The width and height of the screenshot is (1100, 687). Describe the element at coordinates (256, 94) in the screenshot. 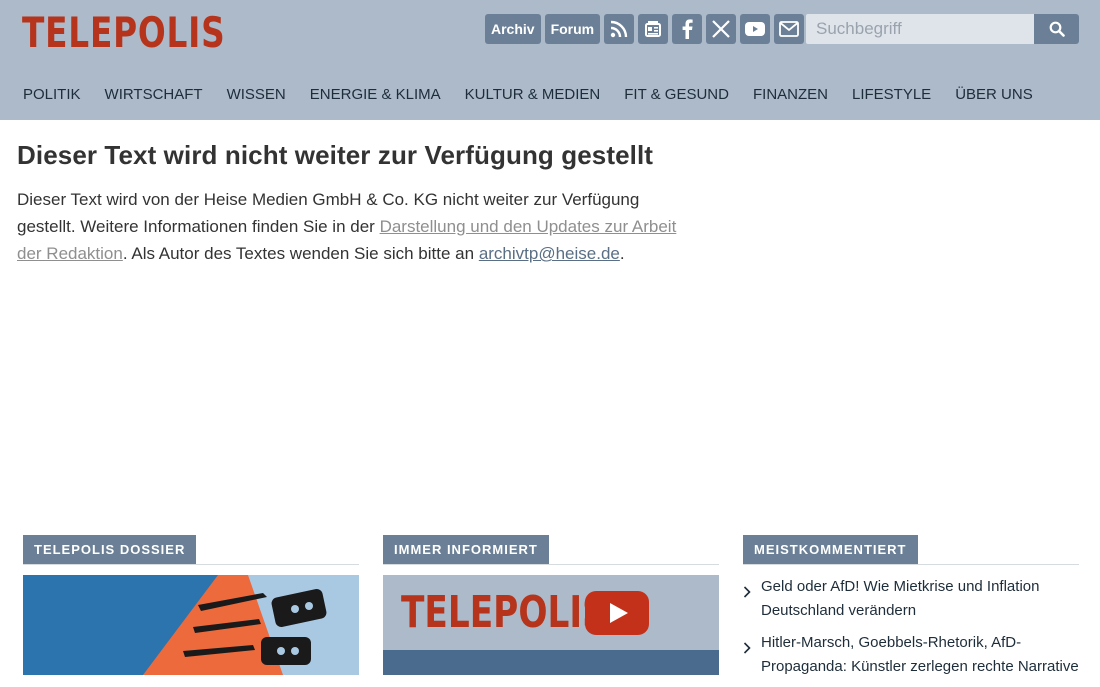

I see `nav-wissen: WISSEN` at that location.